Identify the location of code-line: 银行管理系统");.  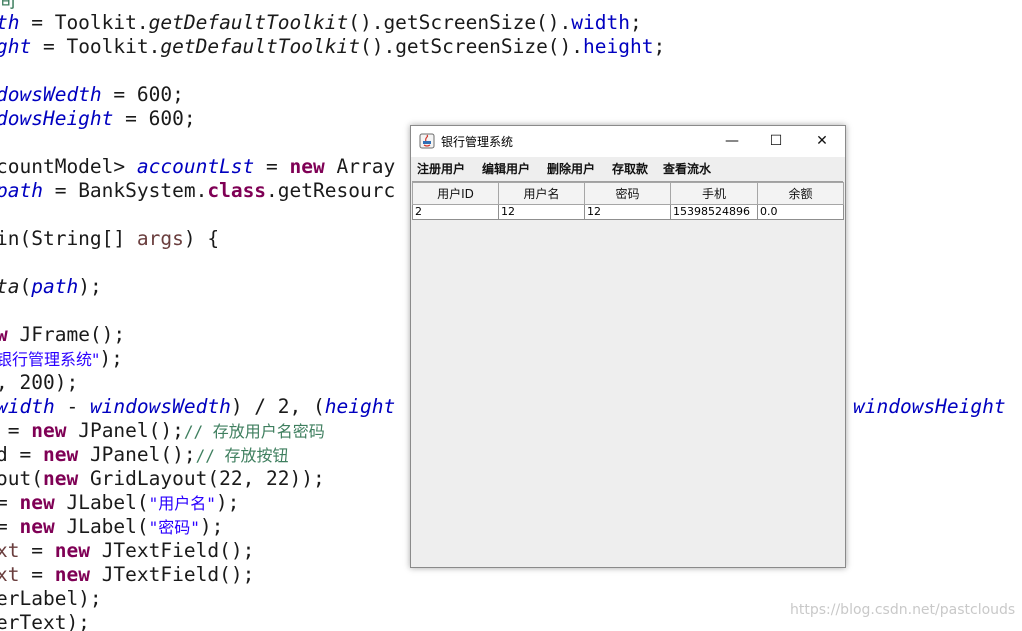
(61, 359).